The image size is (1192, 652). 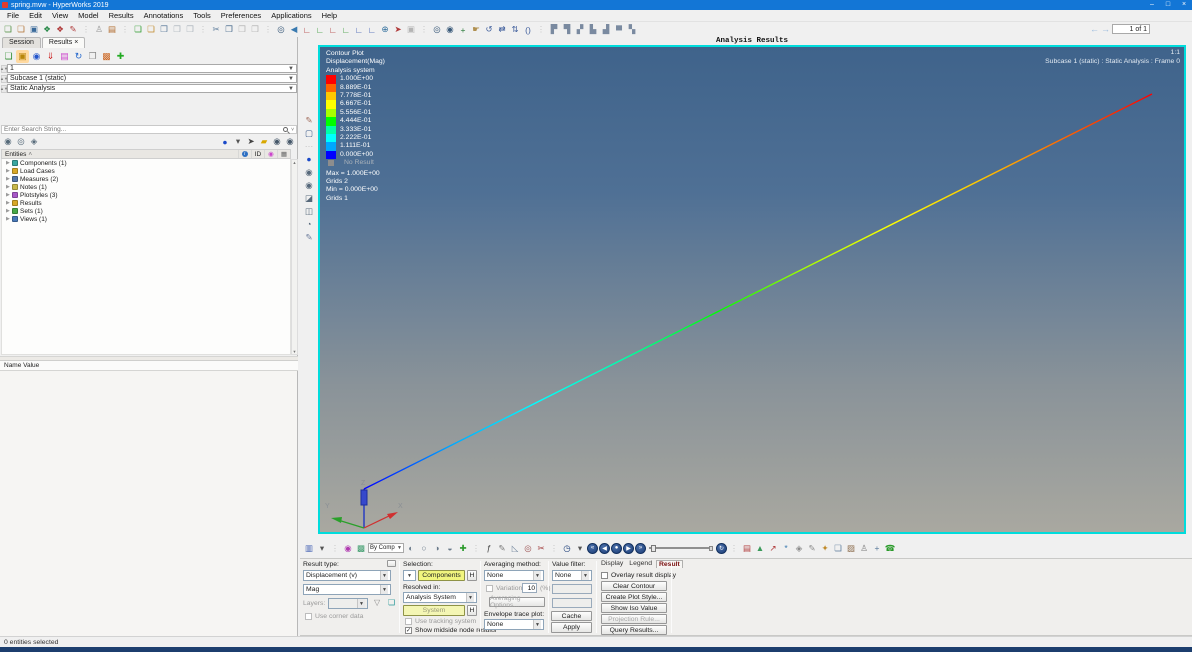 I want to click on tree-item-views: ▶ Views (1), so click(x=146, y=219).